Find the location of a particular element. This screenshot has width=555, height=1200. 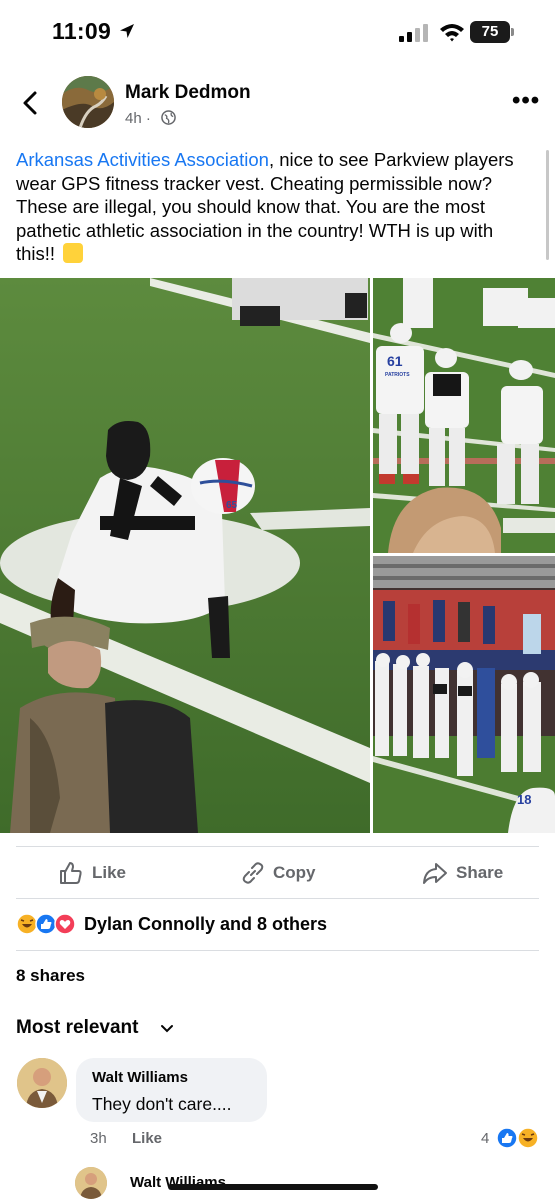

comment-reaction-icons is located at coordinates (519, 1138).